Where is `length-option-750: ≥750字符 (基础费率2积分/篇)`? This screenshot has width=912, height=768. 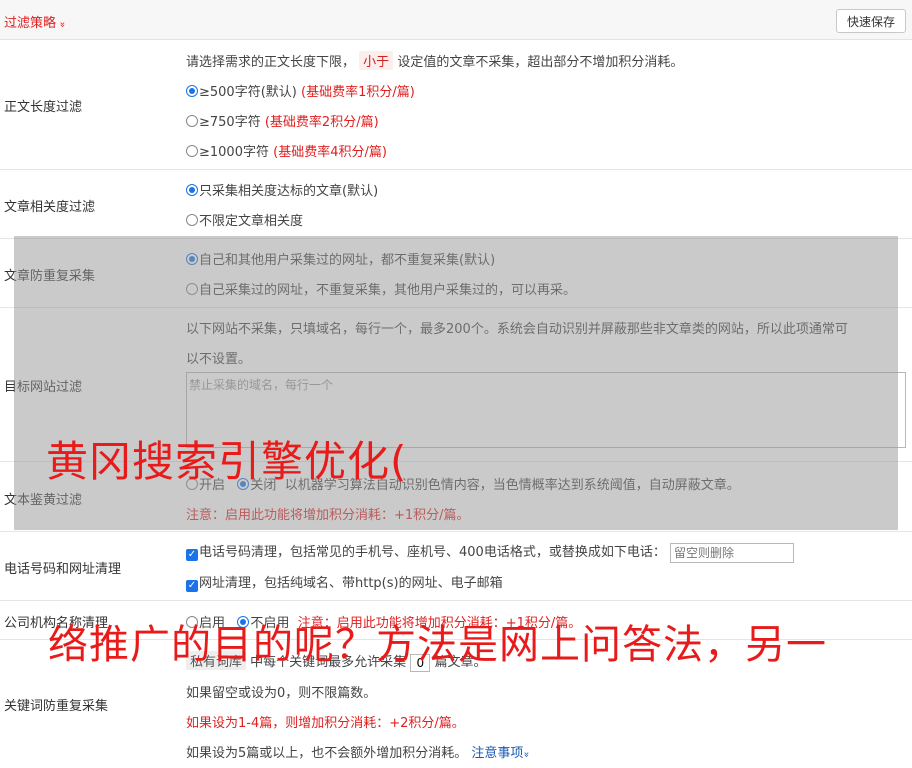
length-option-750: ≥750字符 (基础费率2积分/篇) is located at coordinates (282, 120).